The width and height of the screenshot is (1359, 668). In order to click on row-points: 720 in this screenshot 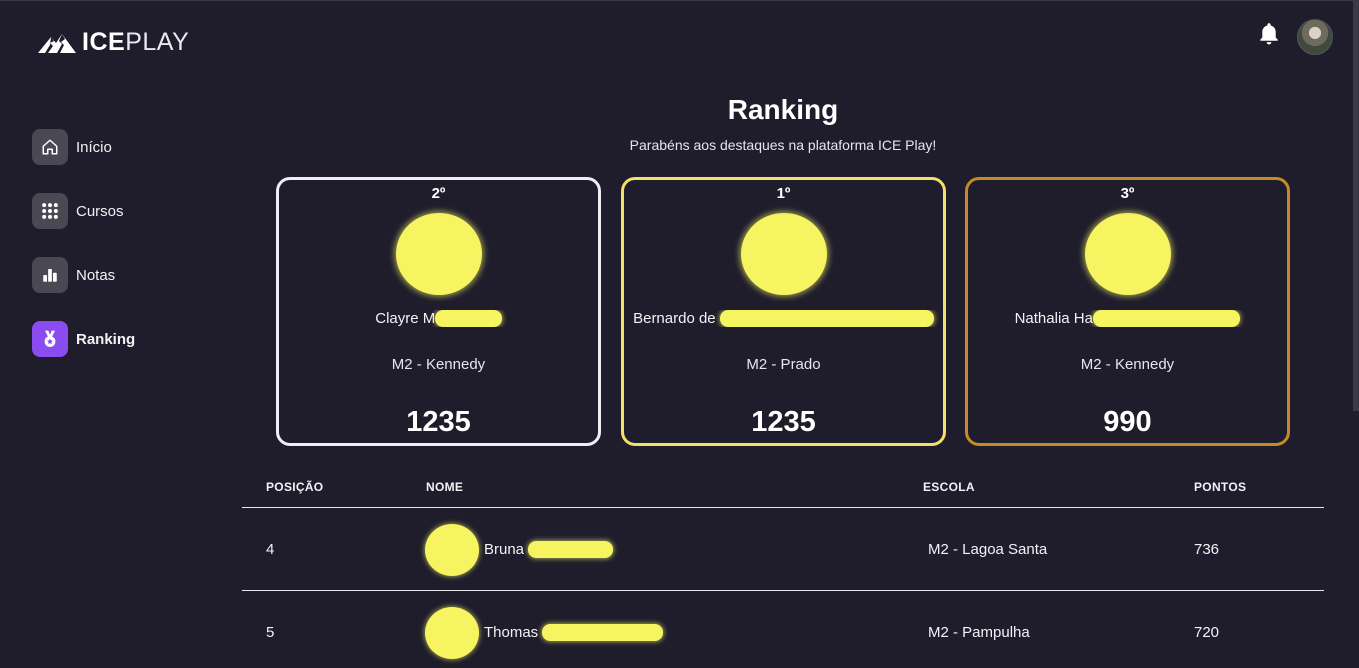, I will do `click(1207, 632)`.